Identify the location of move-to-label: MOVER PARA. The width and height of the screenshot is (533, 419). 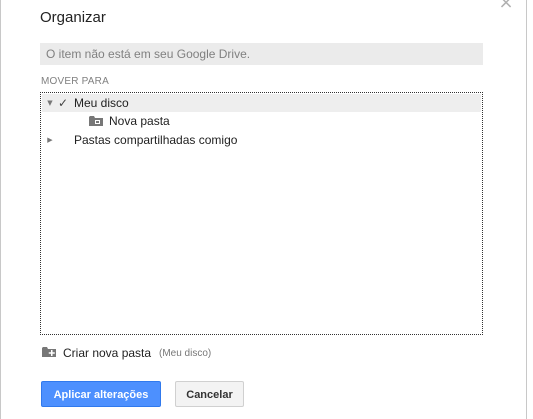
(75, 81).